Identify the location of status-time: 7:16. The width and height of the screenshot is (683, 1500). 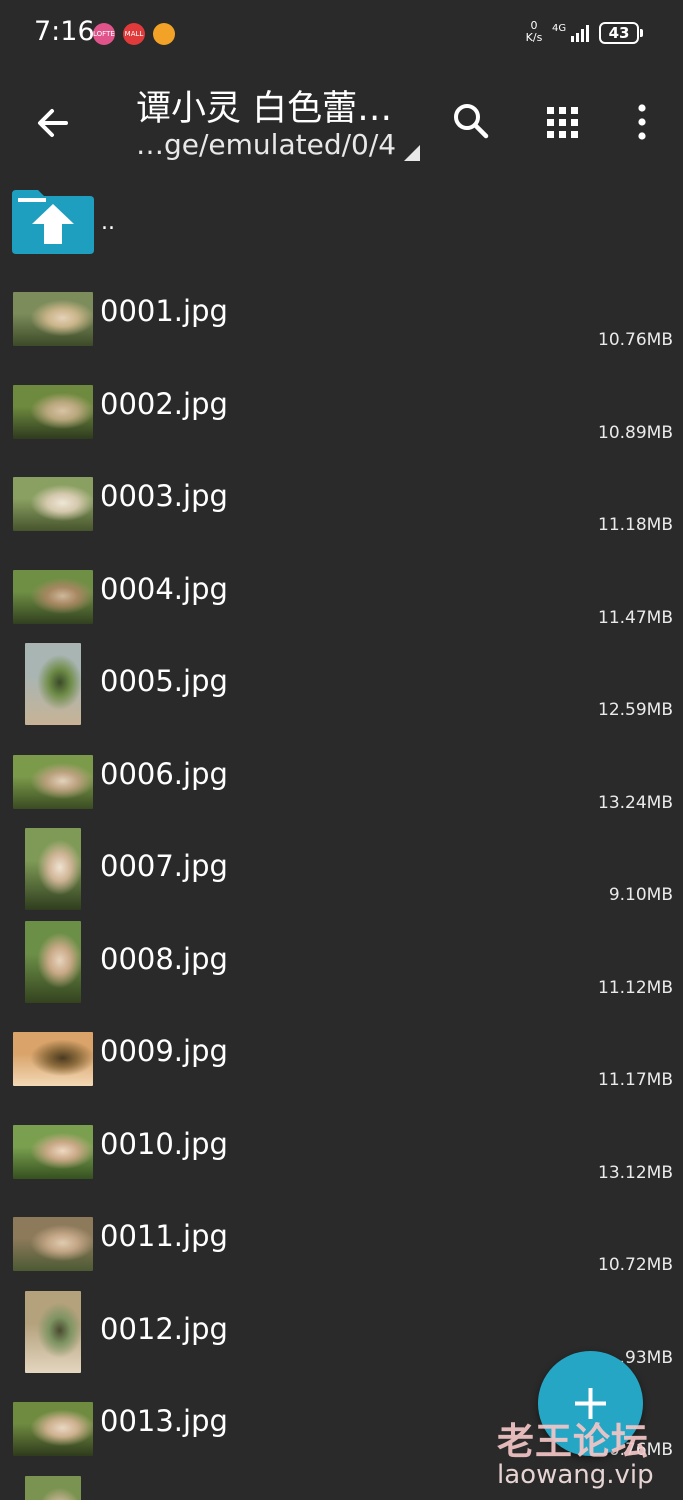
(64, 31).